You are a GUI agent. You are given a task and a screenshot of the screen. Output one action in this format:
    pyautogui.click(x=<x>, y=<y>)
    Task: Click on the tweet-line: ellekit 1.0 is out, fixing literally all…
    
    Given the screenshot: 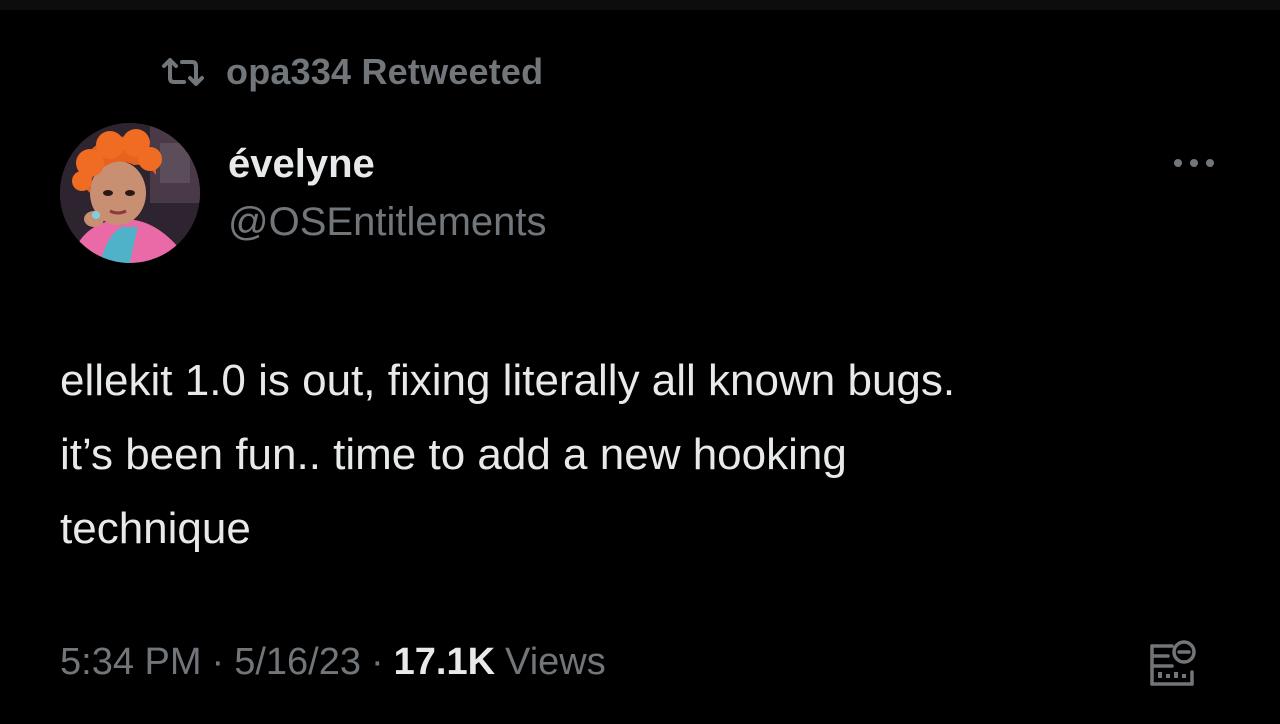 What is the action you would take?
    pyautogui.click(x=508, y=380)
    